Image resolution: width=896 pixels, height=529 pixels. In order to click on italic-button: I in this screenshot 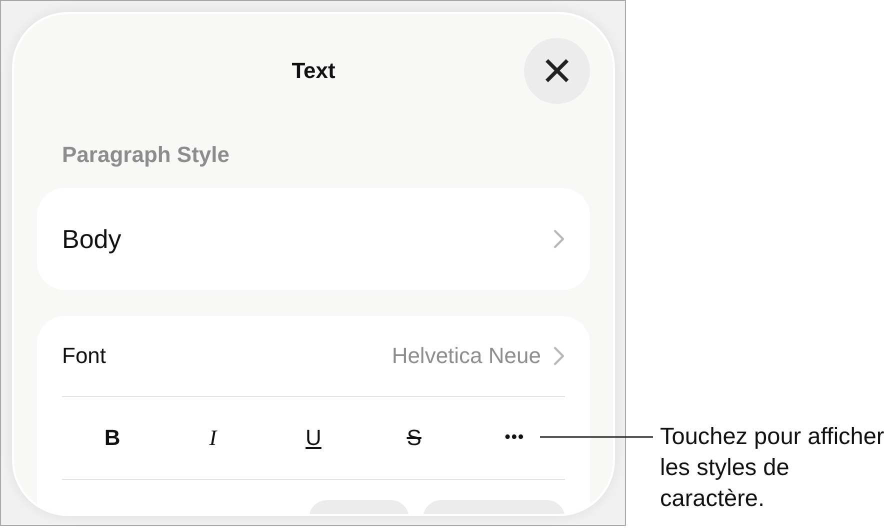, I will do `click(213, 438)`.